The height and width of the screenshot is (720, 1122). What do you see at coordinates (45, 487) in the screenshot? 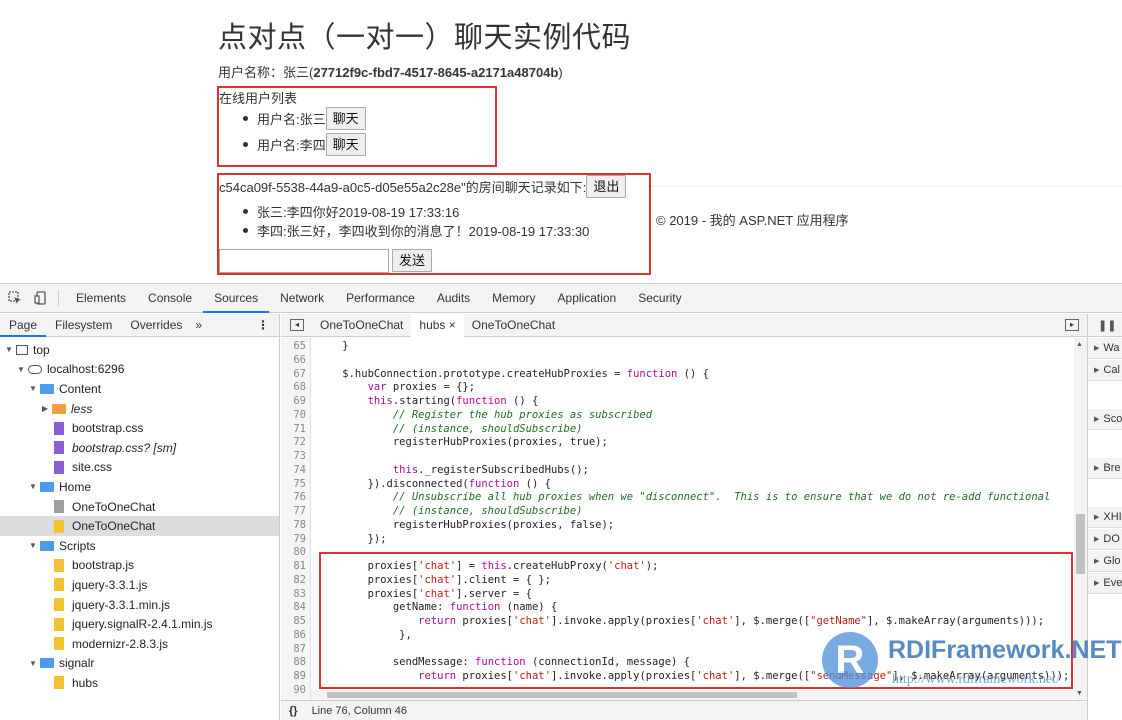
I see `tree-item: ▼ Home` at bounding box center [45, 487].